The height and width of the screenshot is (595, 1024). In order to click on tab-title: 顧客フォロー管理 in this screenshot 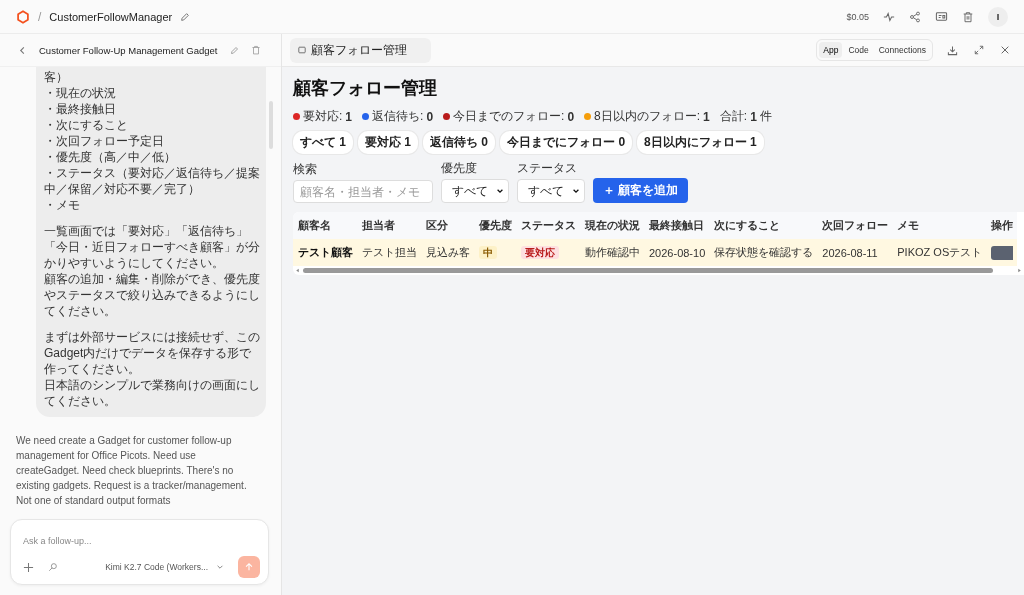, I will do `click(359, 50)`.